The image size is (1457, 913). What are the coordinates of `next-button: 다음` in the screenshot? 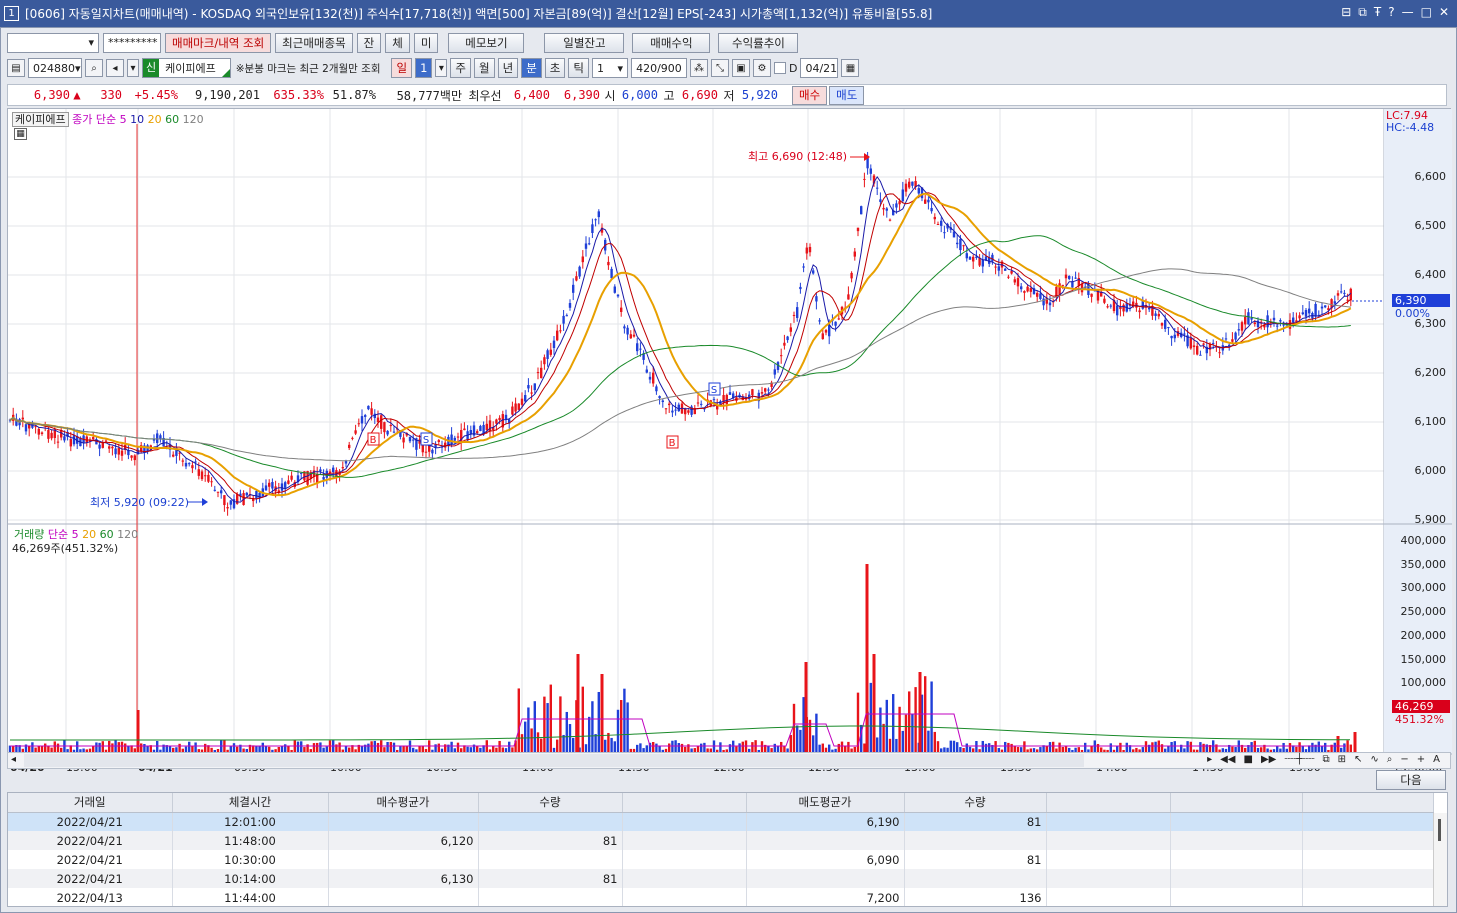 It's located at (1411, 780).